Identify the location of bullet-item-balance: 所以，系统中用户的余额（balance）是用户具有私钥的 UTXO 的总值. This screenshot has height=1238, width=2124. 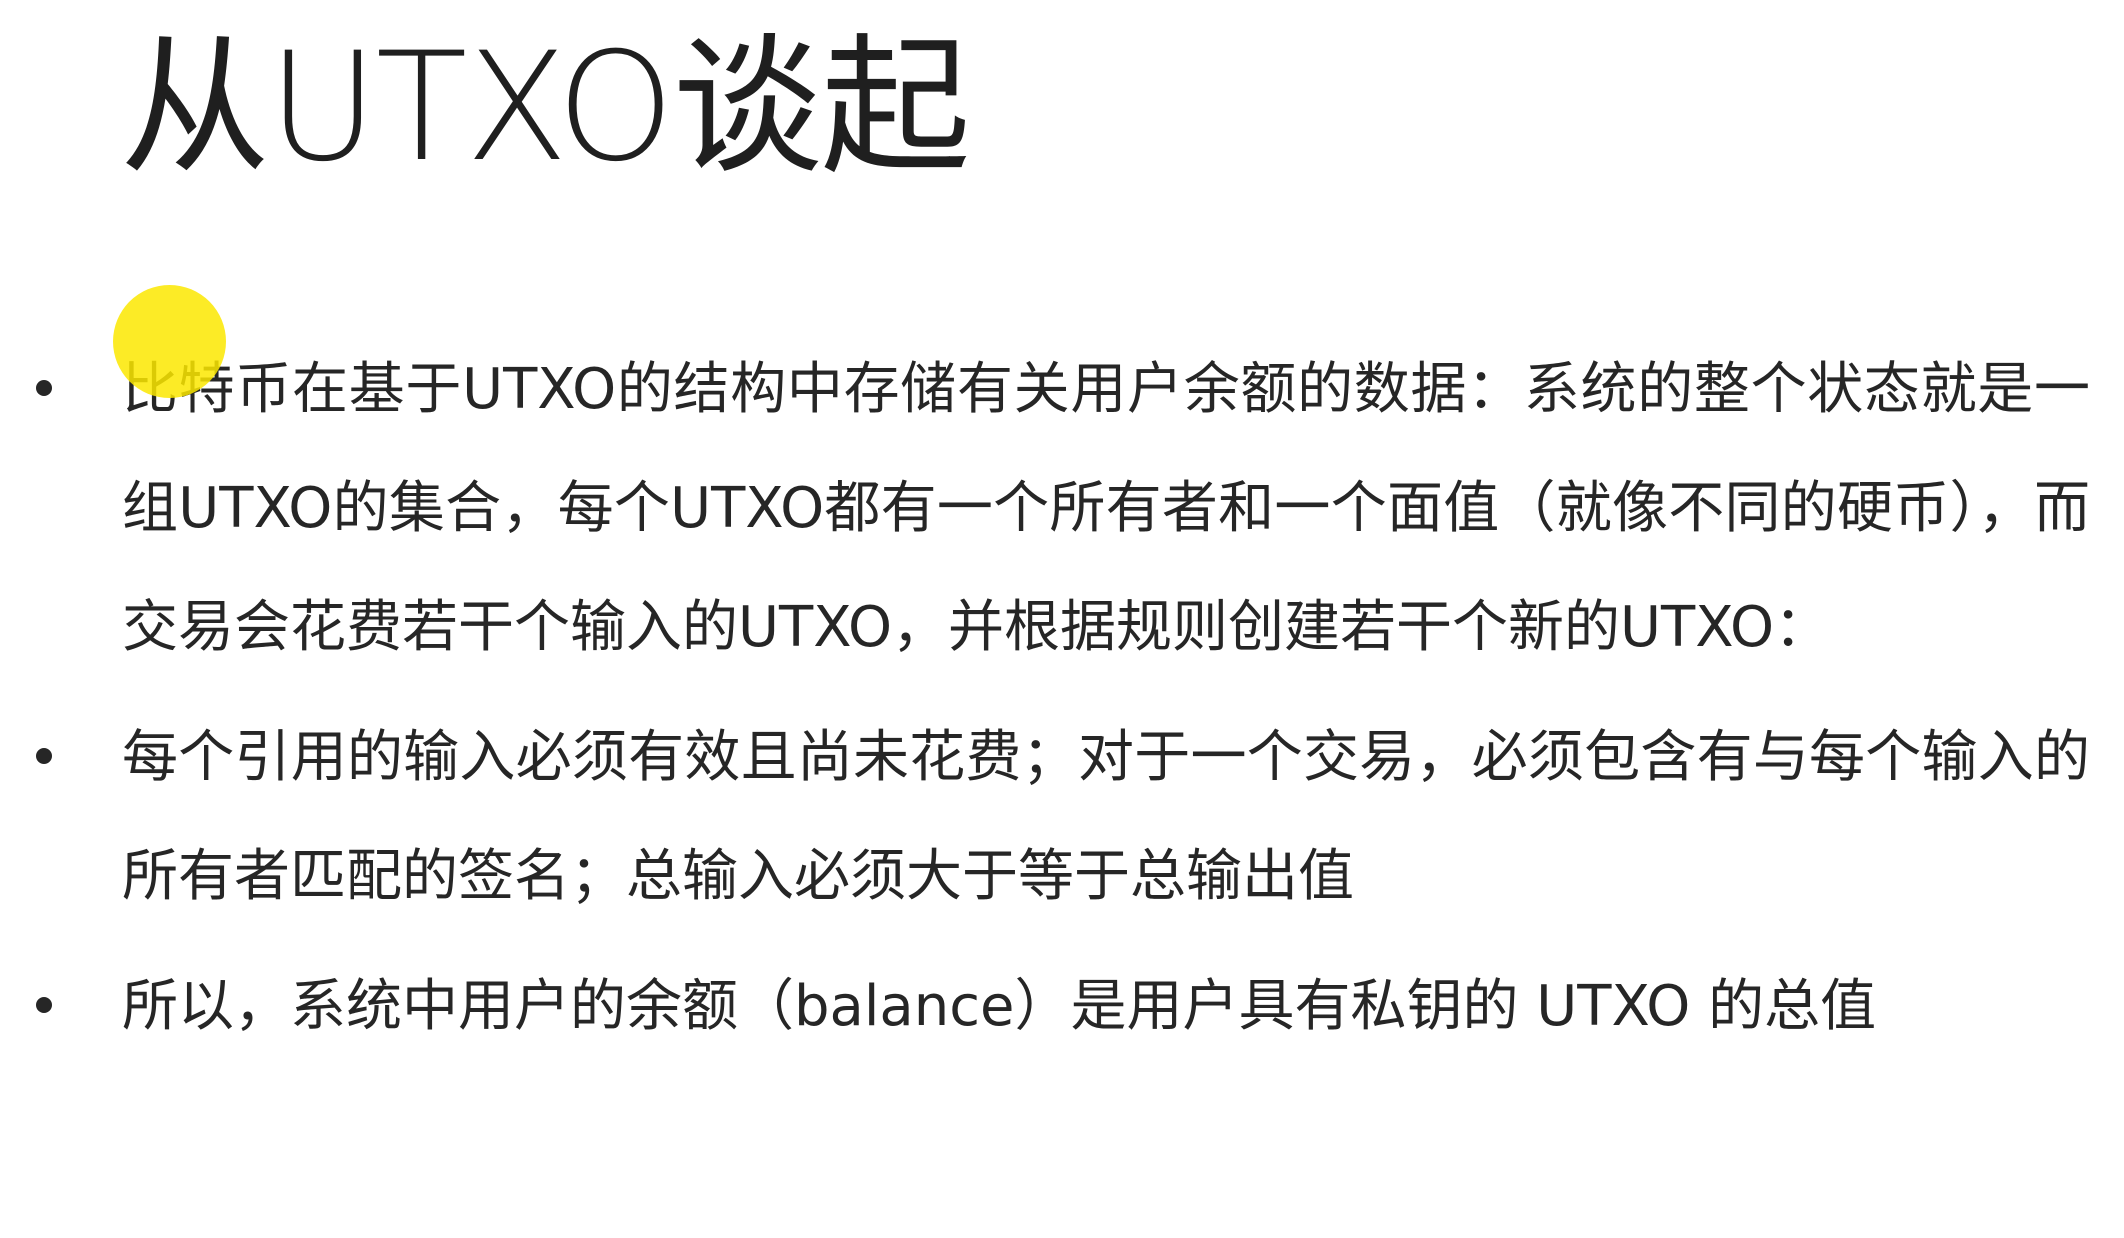
(1060, 1006).